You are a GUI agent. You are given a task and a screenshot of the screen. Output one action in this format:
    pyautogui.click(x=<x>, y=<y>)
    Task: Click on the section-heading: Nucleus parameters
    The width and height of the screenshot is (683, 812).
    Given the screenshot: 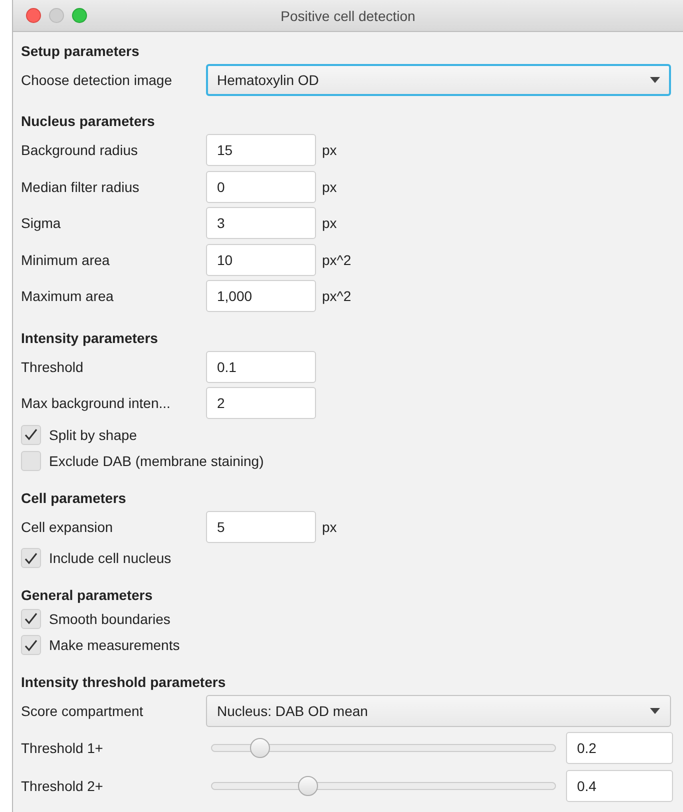 What is the action you would take?
    pyautogui.click(x=88, y=121)
    